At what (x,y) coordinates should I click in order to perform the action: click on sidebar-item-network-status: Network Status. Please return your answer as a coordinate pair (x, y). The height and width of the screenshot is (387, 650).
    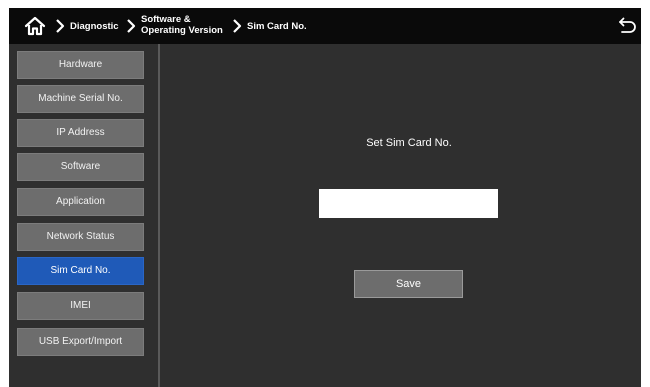
    Looking at the image, I should click on (80, 237).